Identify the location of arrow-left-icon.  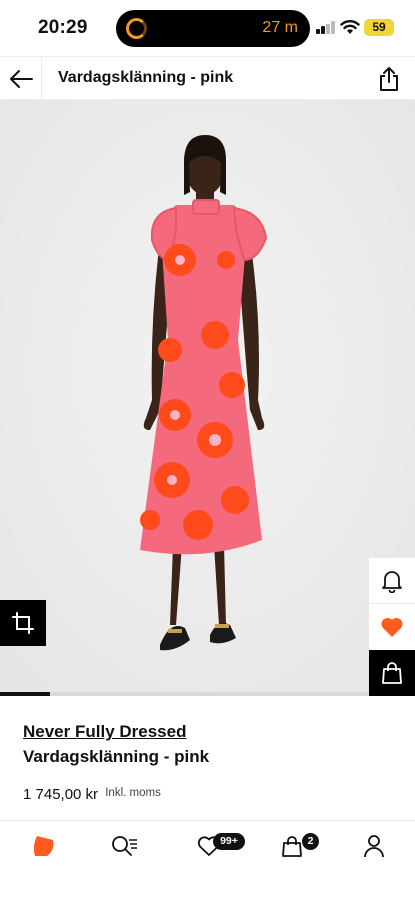
(21, 78).